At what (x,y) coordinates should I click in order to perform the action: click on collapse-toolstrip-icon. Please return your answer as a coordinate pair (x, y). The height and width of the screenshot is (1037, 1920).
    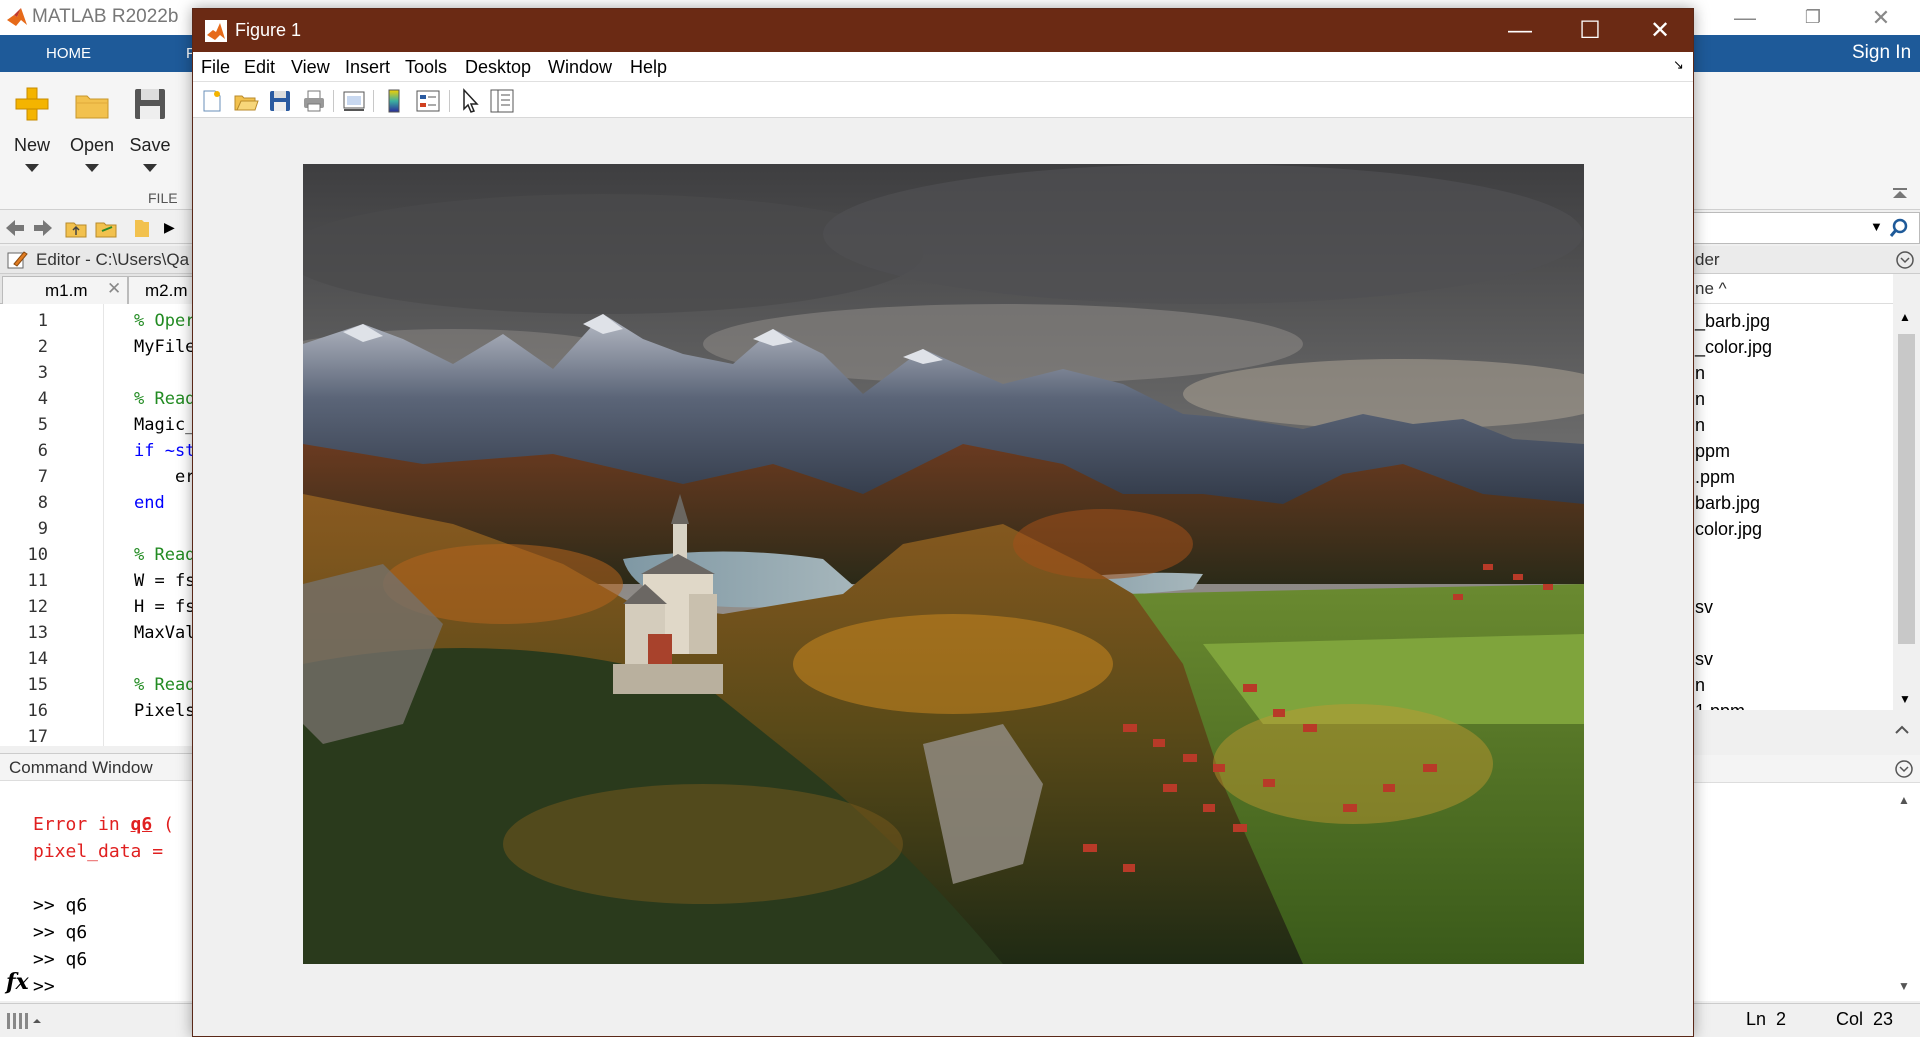
    Looking at the image, I should click on (1900, 194).